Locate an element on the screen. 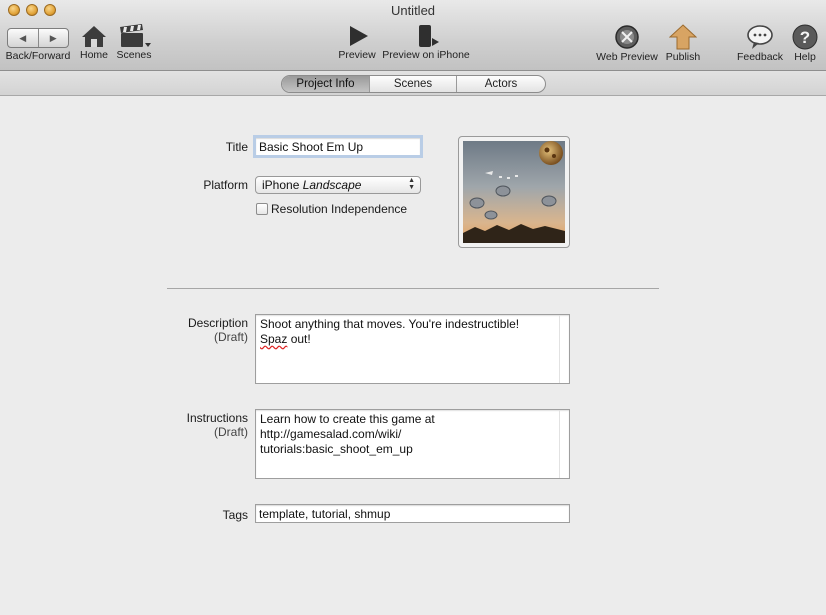  platform-label: Platform is located at coordinates (225, 185).